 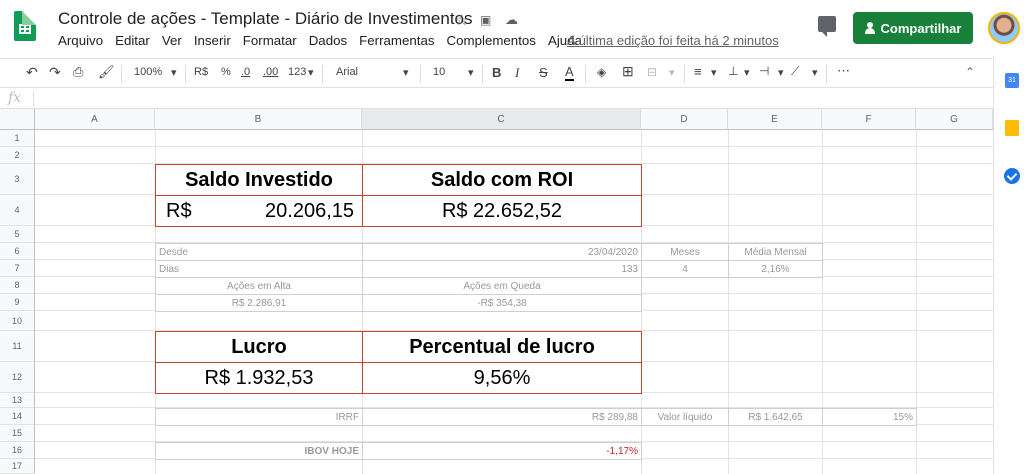 I want to click on currency-format-button: R$, so click(x=201, y=72).